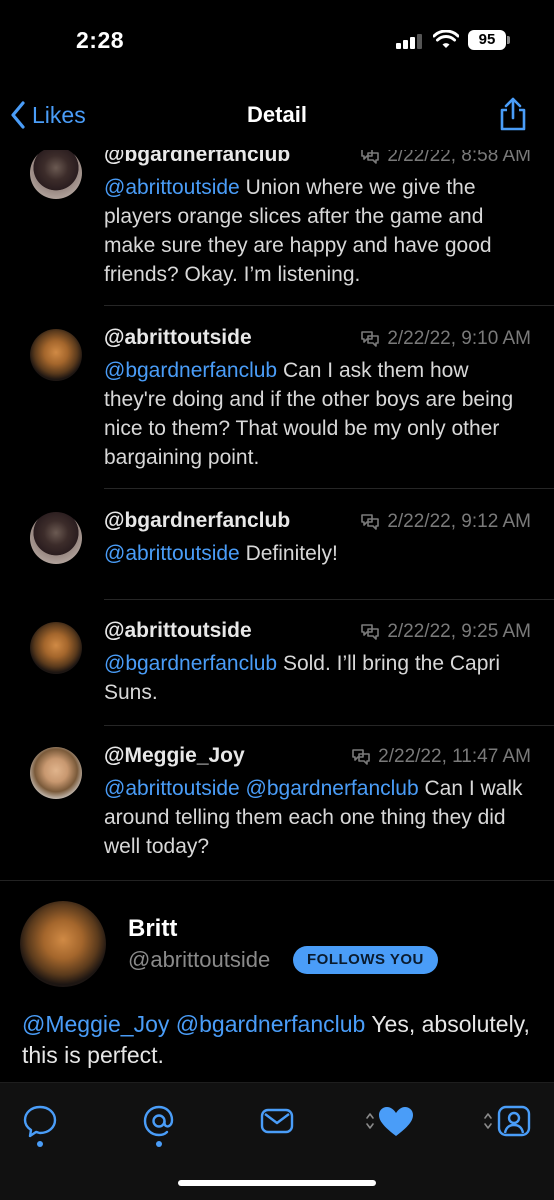  I want to click on tweet-timestamp: 2/22/22, 8:58 AM, so click(459, 158).